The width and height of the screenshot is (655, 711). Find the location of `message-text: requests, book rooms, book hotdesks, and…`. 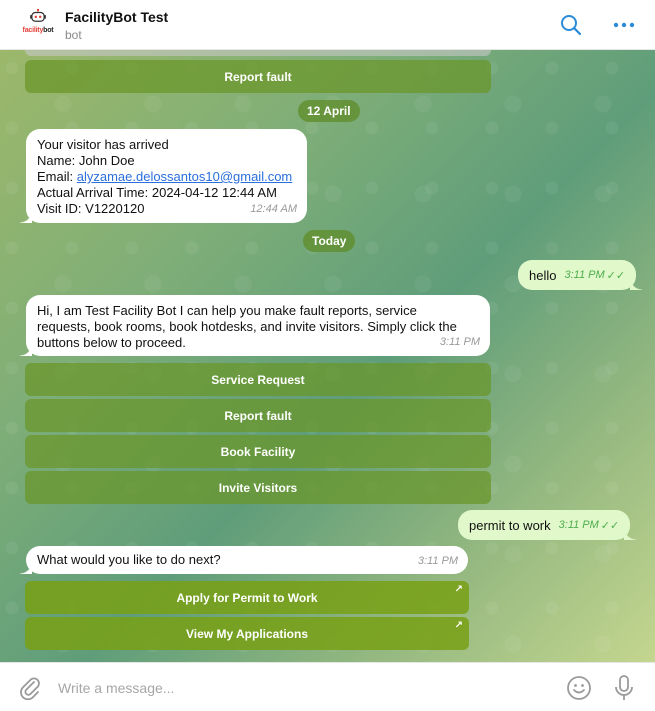

message-text: requests, book rooms, book hotdesks, and… is located at coordinates (247, 326).